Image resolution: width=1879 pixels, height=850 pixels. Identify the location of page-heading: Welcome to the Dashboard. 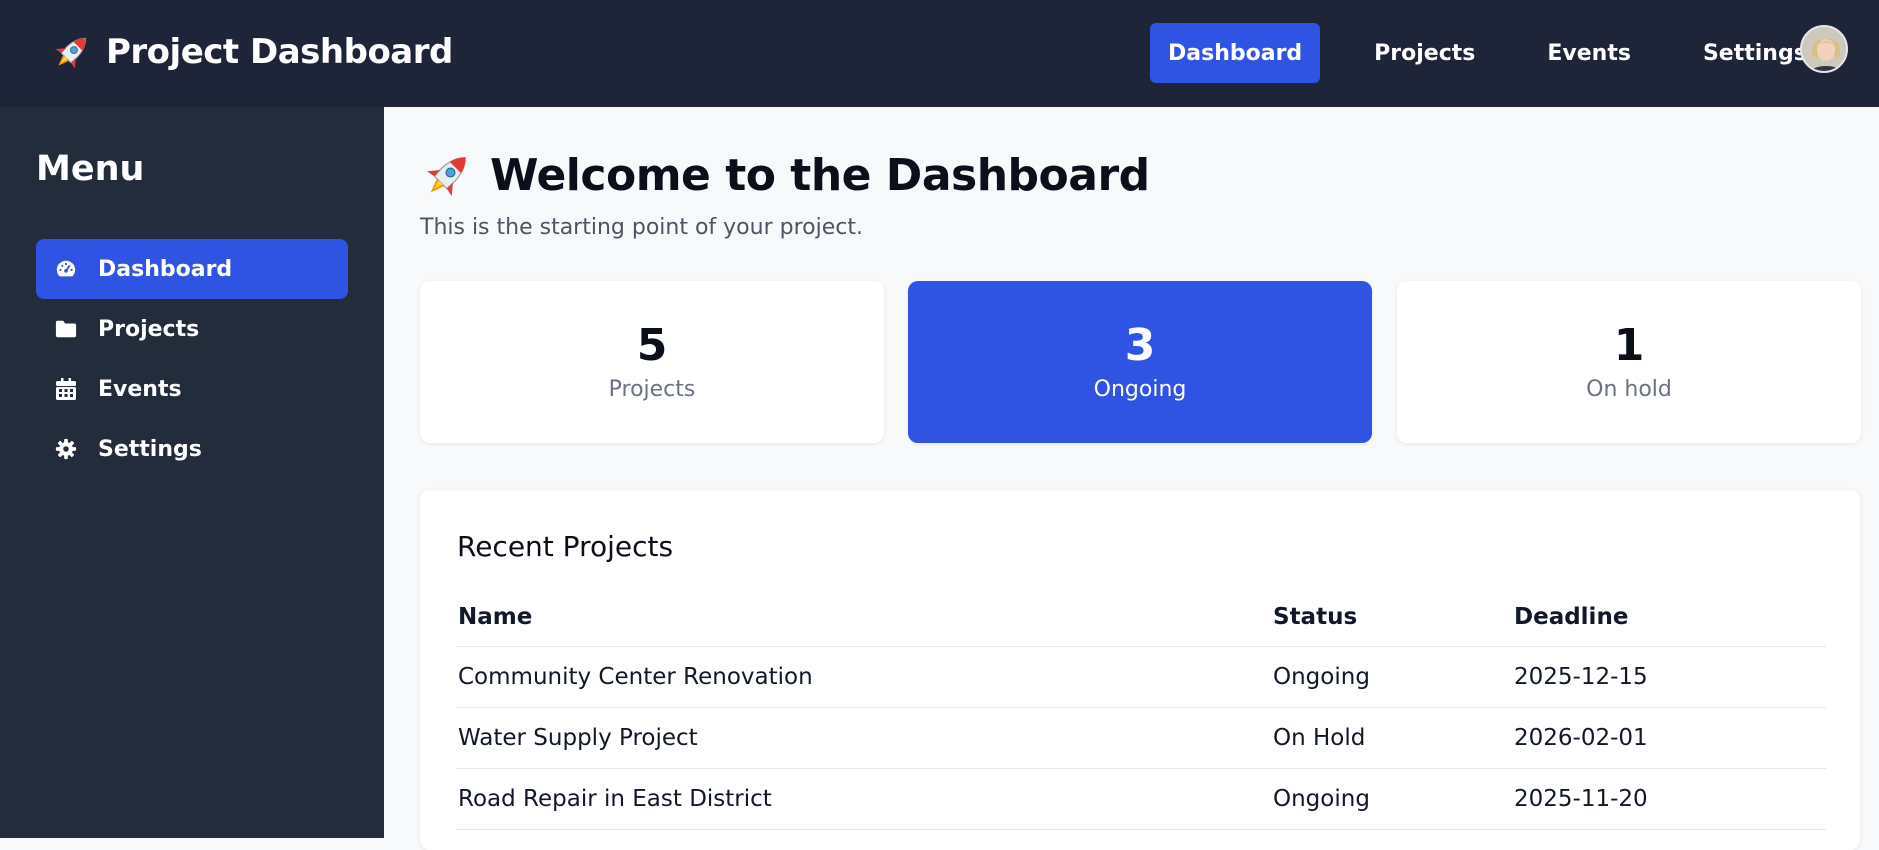
(785, 175).